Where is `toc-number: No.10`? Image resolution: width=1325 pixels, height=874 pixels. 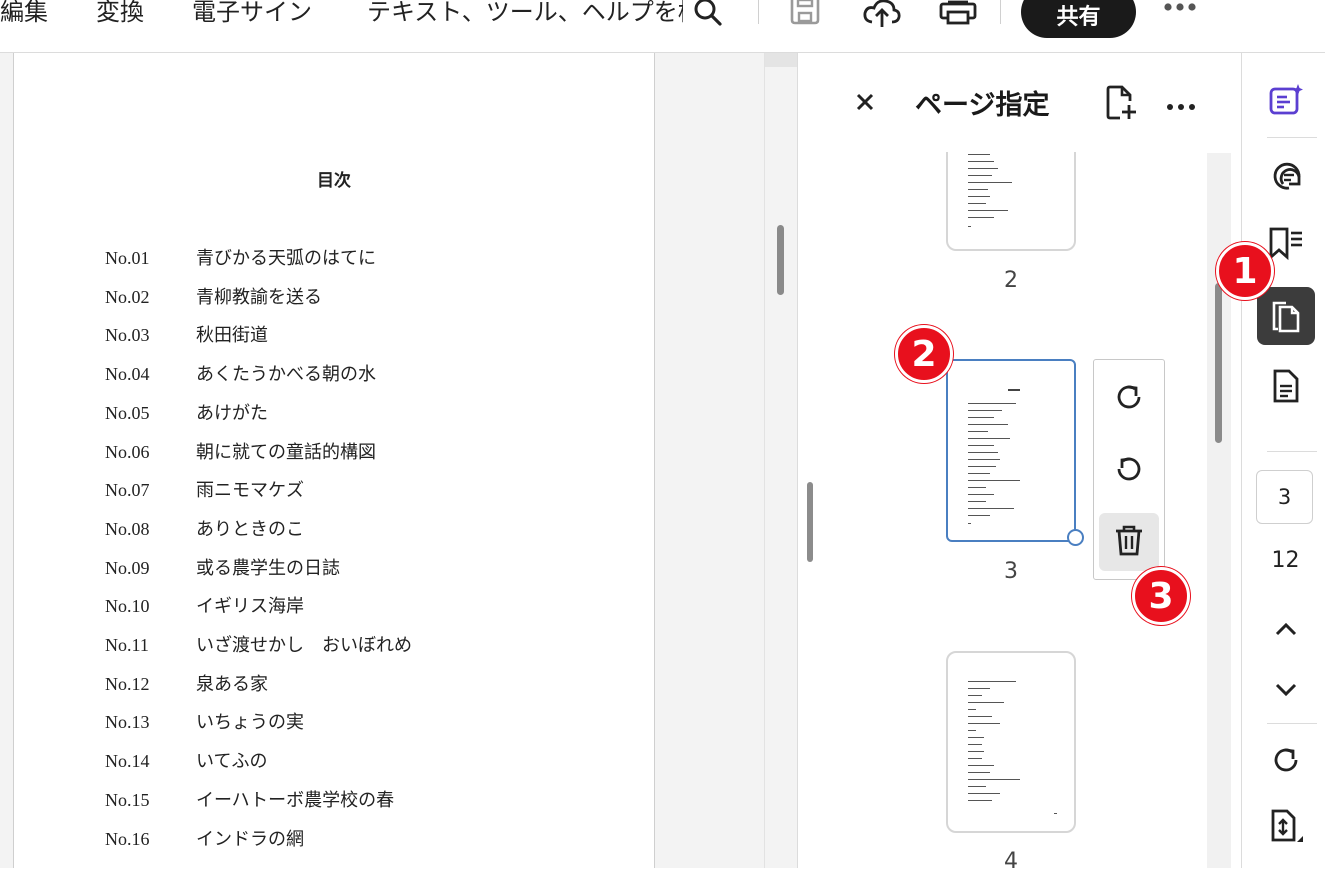
toc-number: No.10 is located at coordinates (127, 606).